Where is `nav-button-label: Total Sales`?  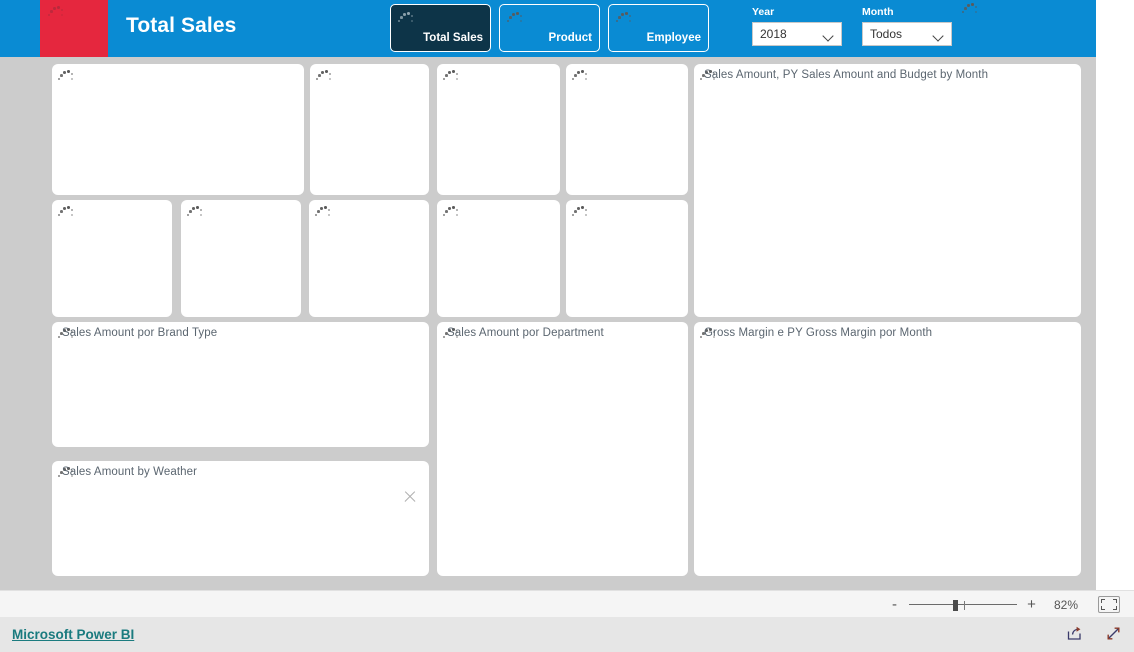 nav-button-label: Total Sales is located at coordinates (453, 38).